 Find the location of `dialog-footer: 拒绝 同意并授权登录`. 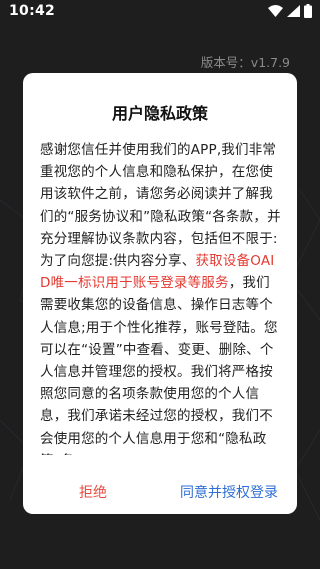

dialog-footer: 拒绝 同意并授权登录 is located at coordinates (160, 493).